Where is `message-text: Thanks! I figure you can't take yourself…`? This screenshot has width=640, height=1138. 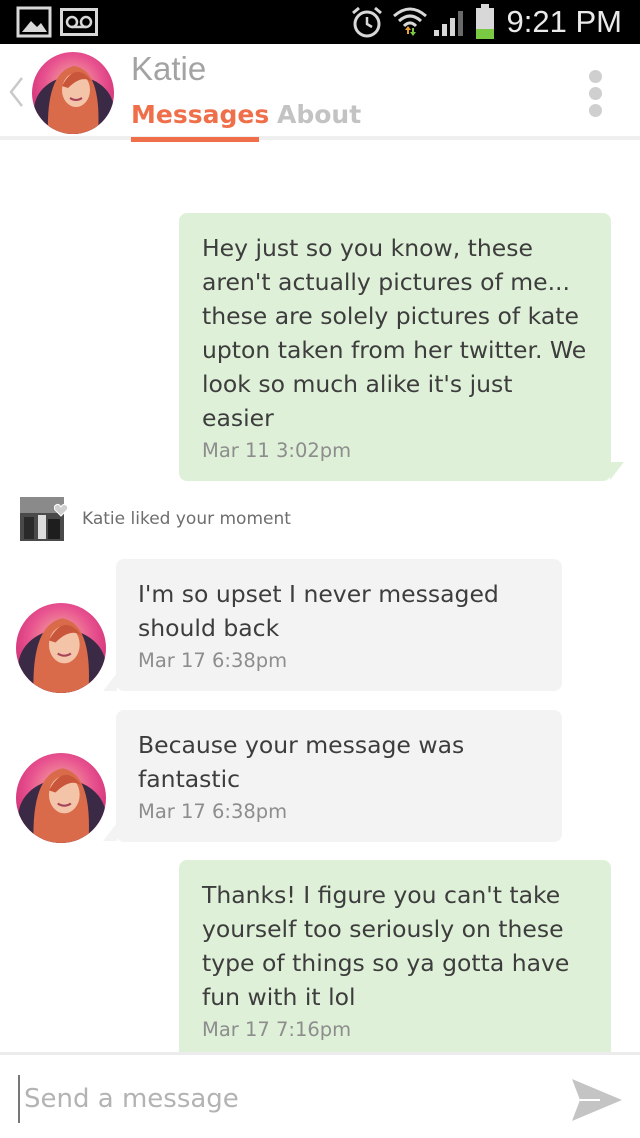 message-text: Thanks! I figure you can't take yourself… is located at coordinates (386, 946).